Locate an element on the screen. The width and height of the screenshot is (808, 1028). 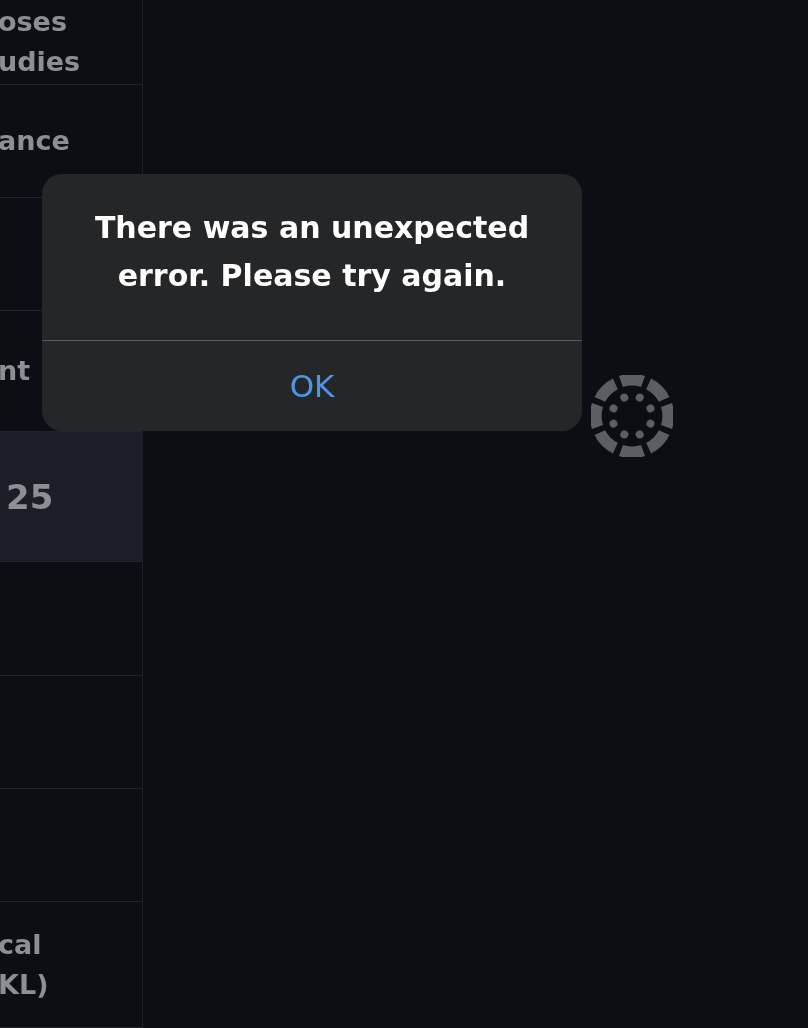
row-label: 25 is located at coordinates (30, 496).